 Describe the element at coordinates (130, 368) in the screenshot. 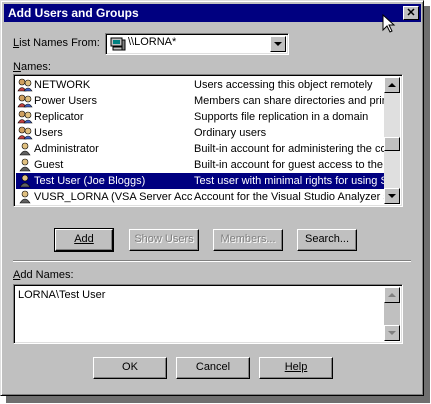

I see `ok-button: OK` at that location.